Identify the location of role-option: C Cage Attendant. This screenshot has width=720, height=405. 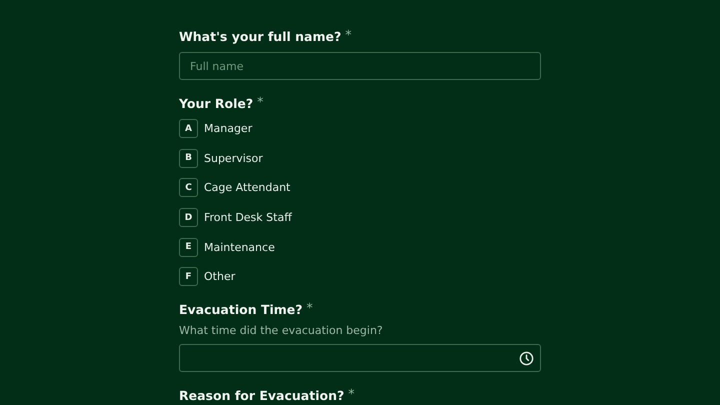
(234, 188).